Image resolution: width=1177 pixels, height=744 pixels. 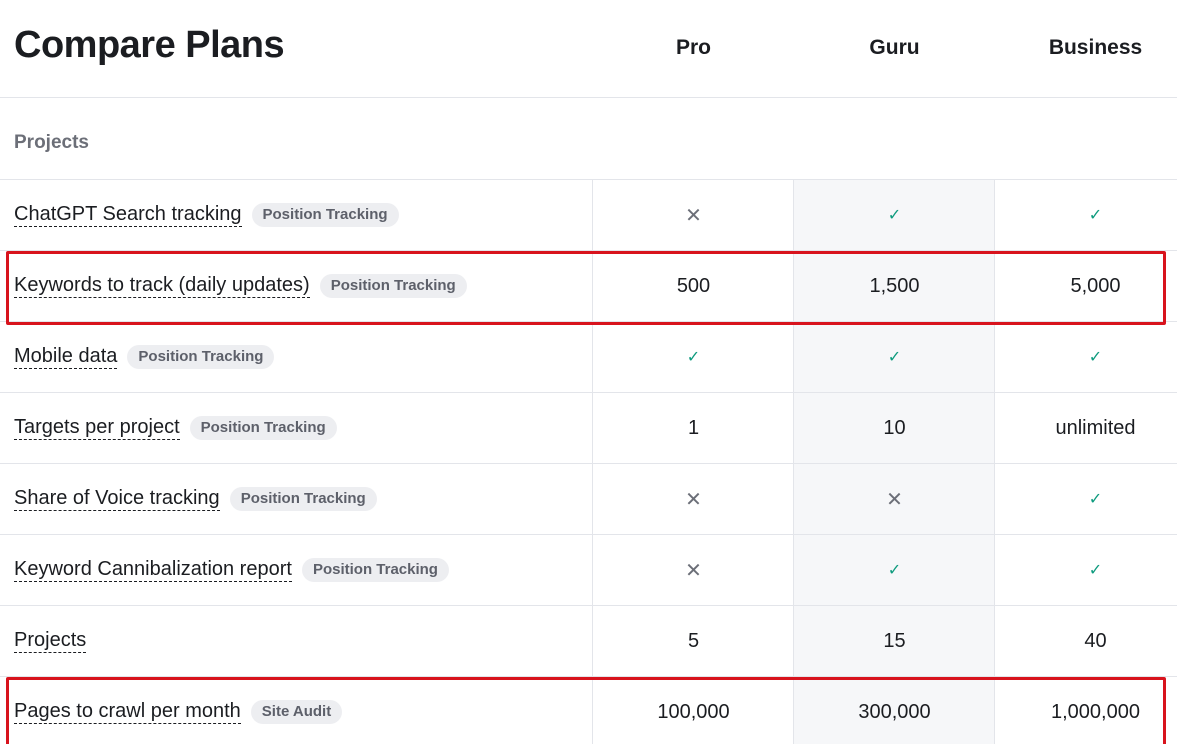 I want to click on value-cell-guru: 1,500, so click(x=894, y=285).